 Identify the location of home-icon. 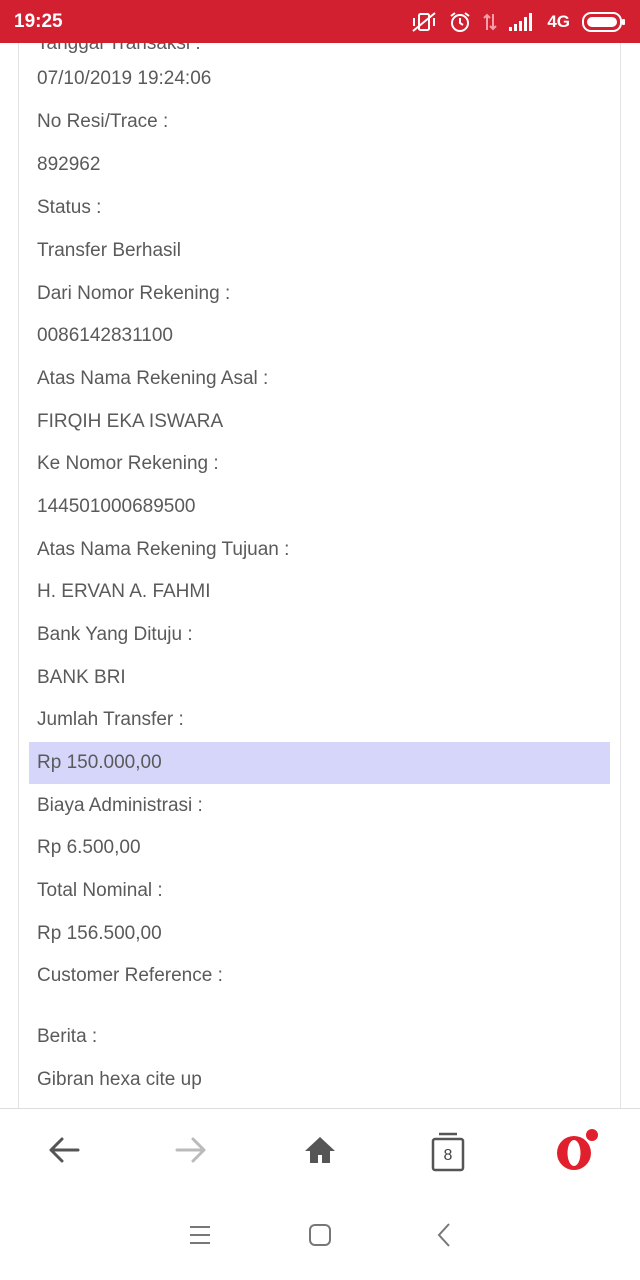
(320, 1152).